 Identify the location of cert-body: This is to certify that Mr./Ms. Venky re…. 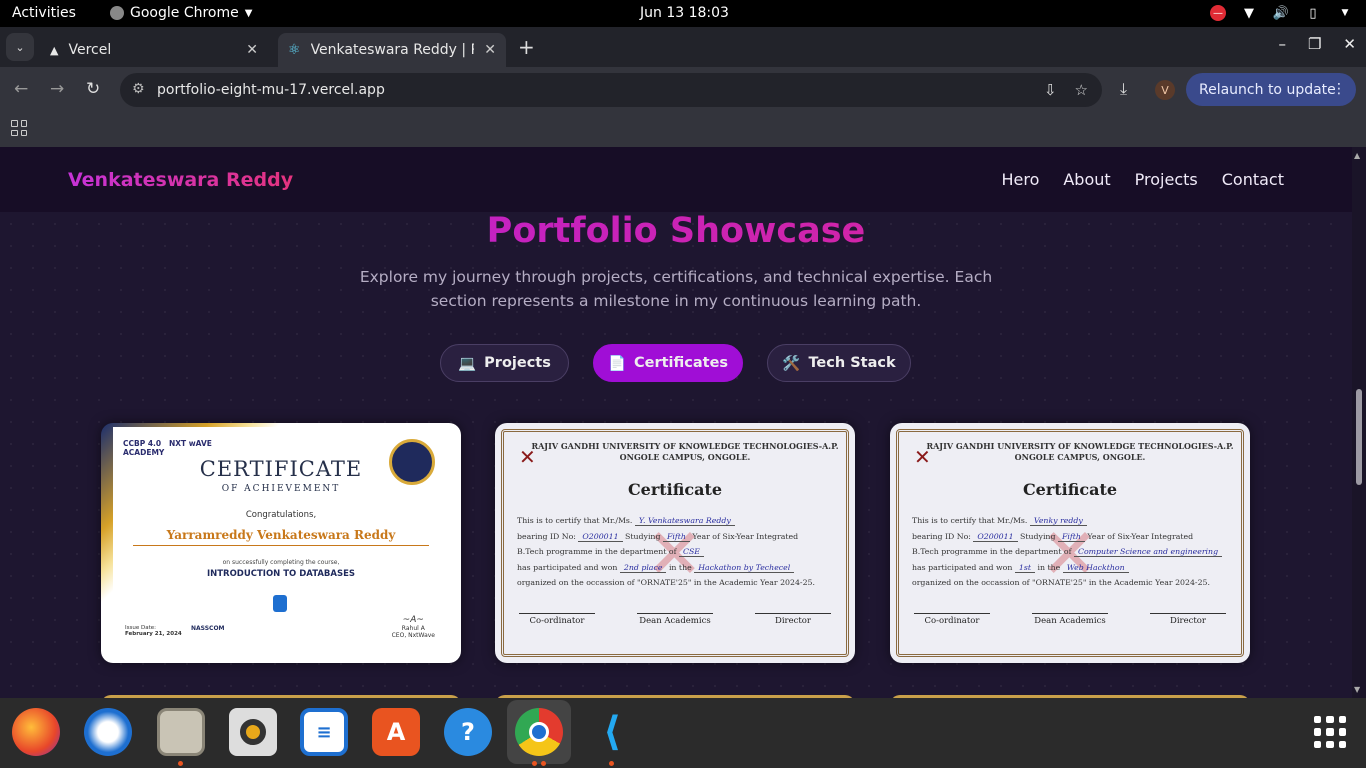
(1074, 552).